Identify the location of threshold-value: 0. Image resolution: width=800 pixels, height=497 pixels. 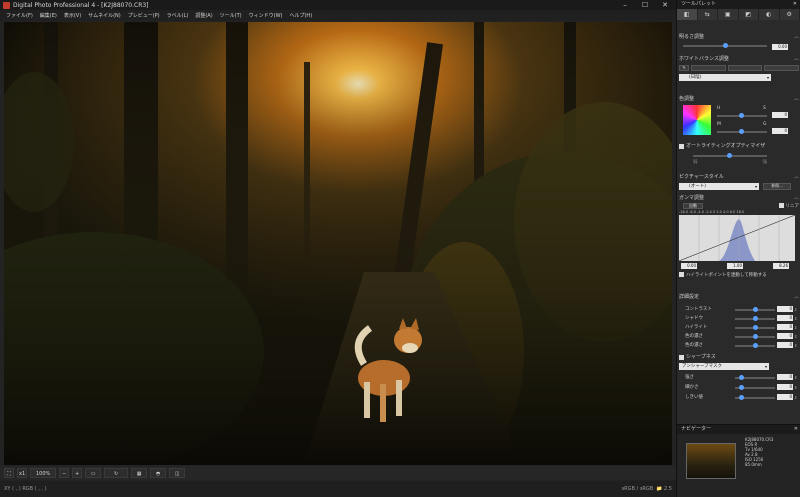
(785, 397).